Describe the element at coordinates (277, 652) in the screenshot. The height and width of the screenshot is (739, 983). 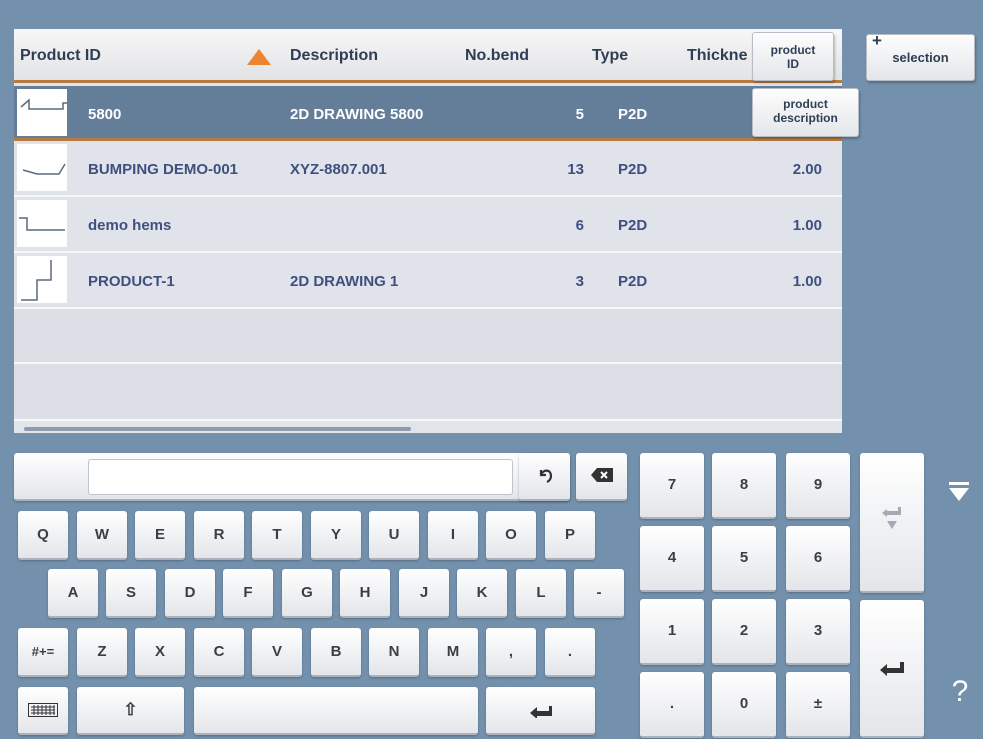
I see `key-v: V` at that location.